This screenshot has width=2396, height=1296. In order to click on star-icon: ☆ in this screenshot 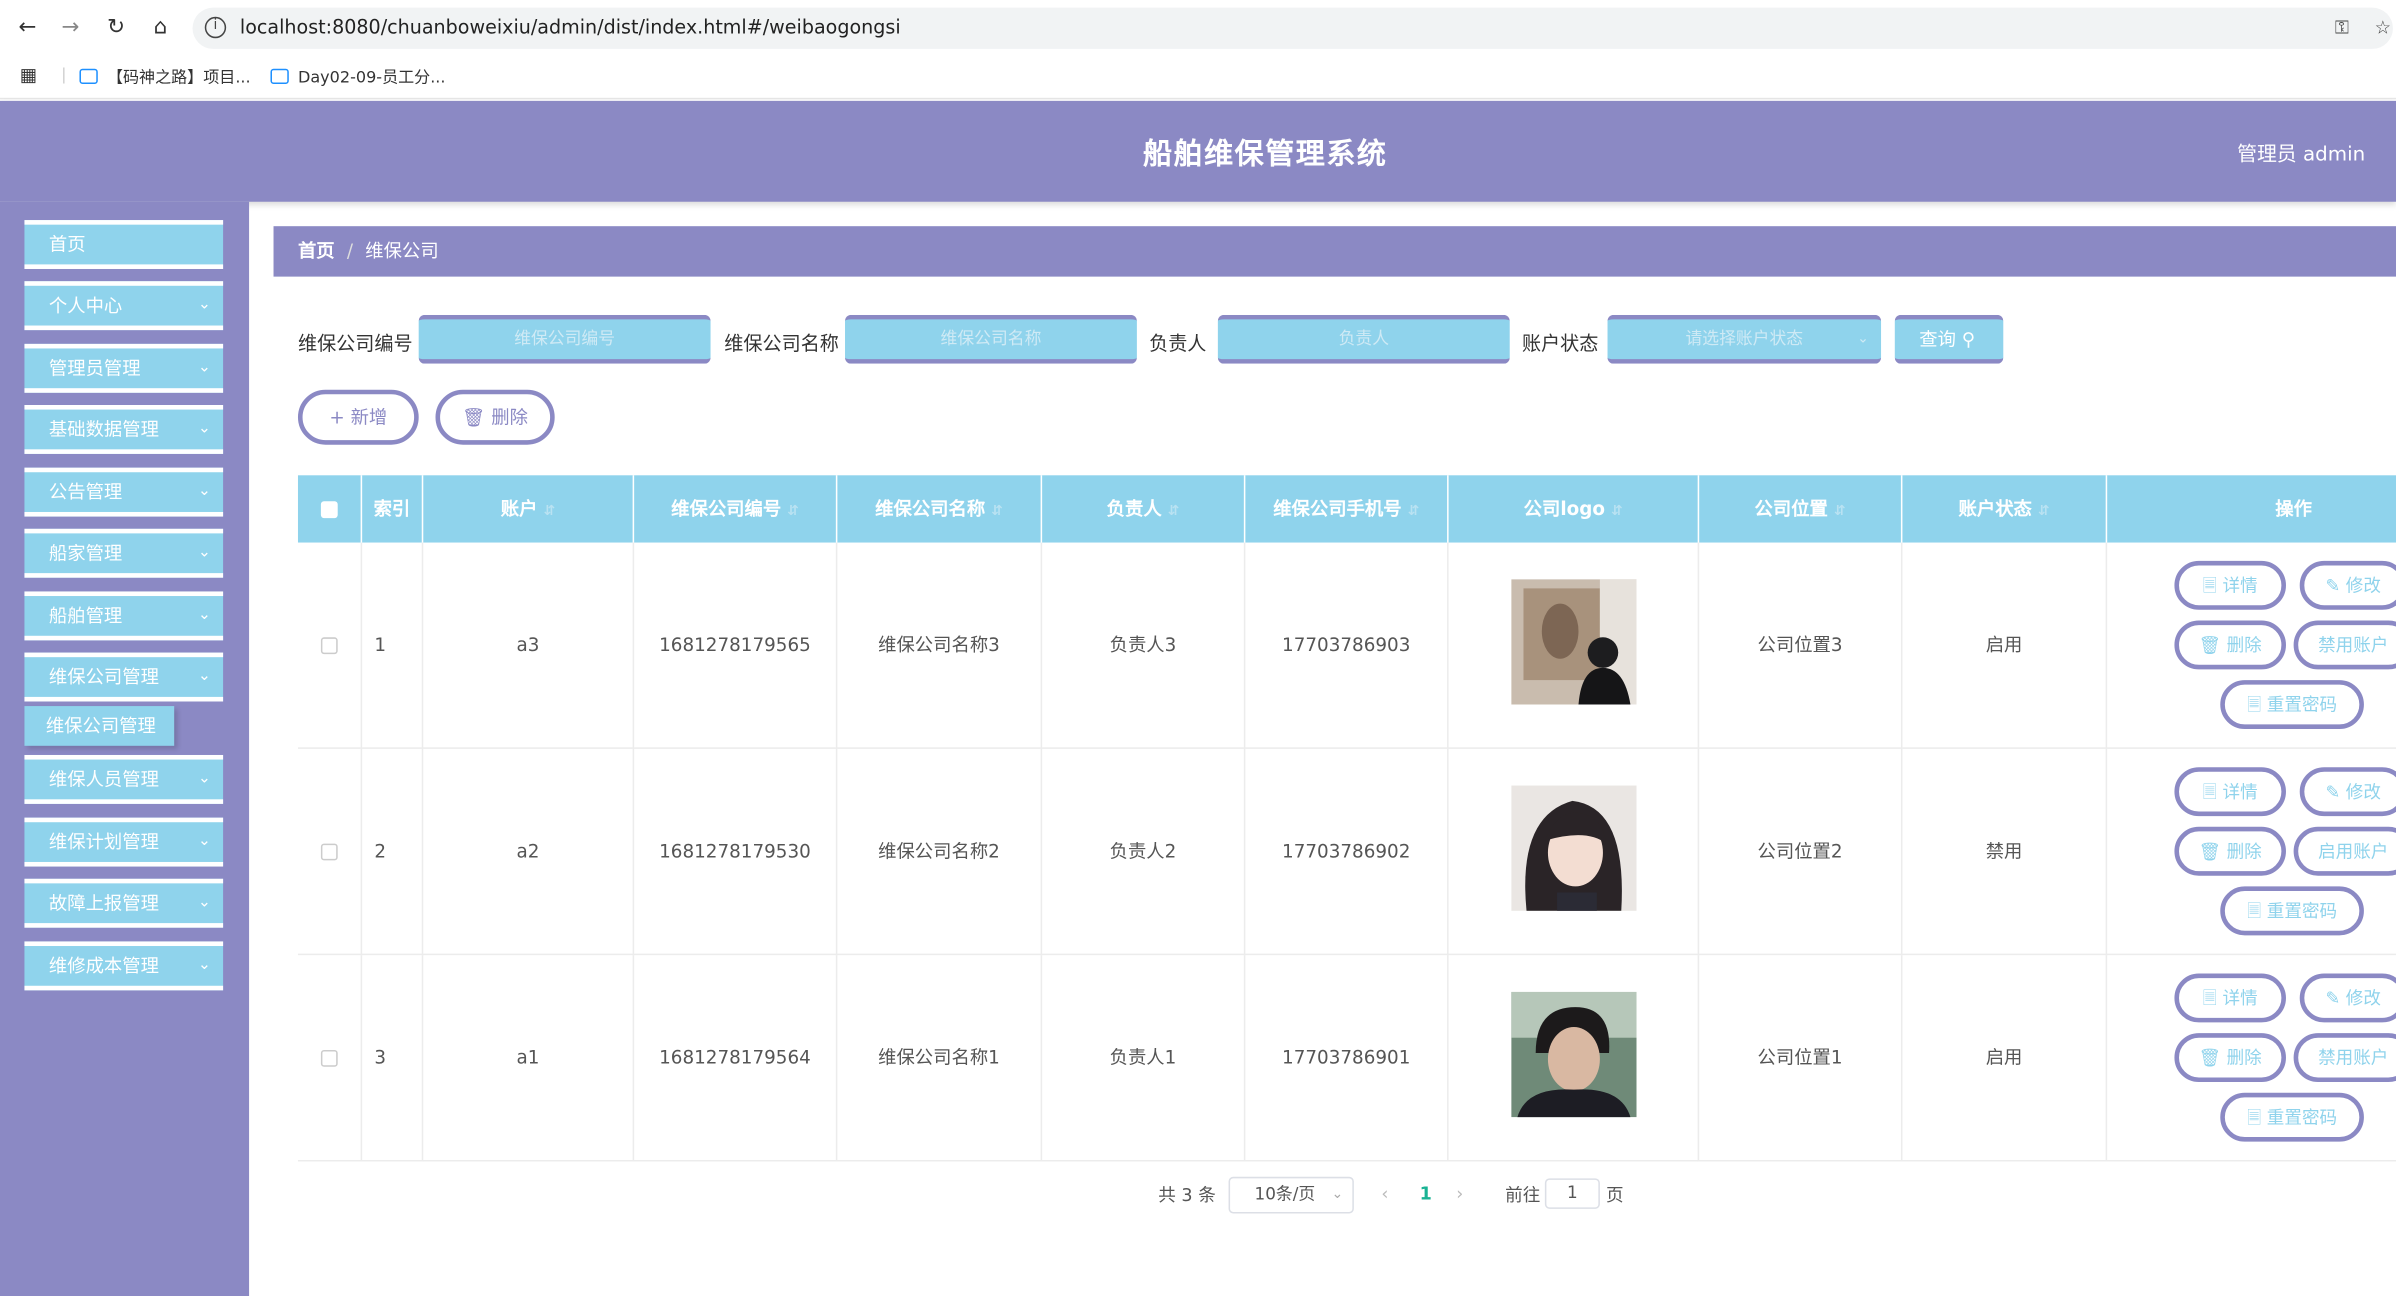, I will do `click(2383, 27)`.